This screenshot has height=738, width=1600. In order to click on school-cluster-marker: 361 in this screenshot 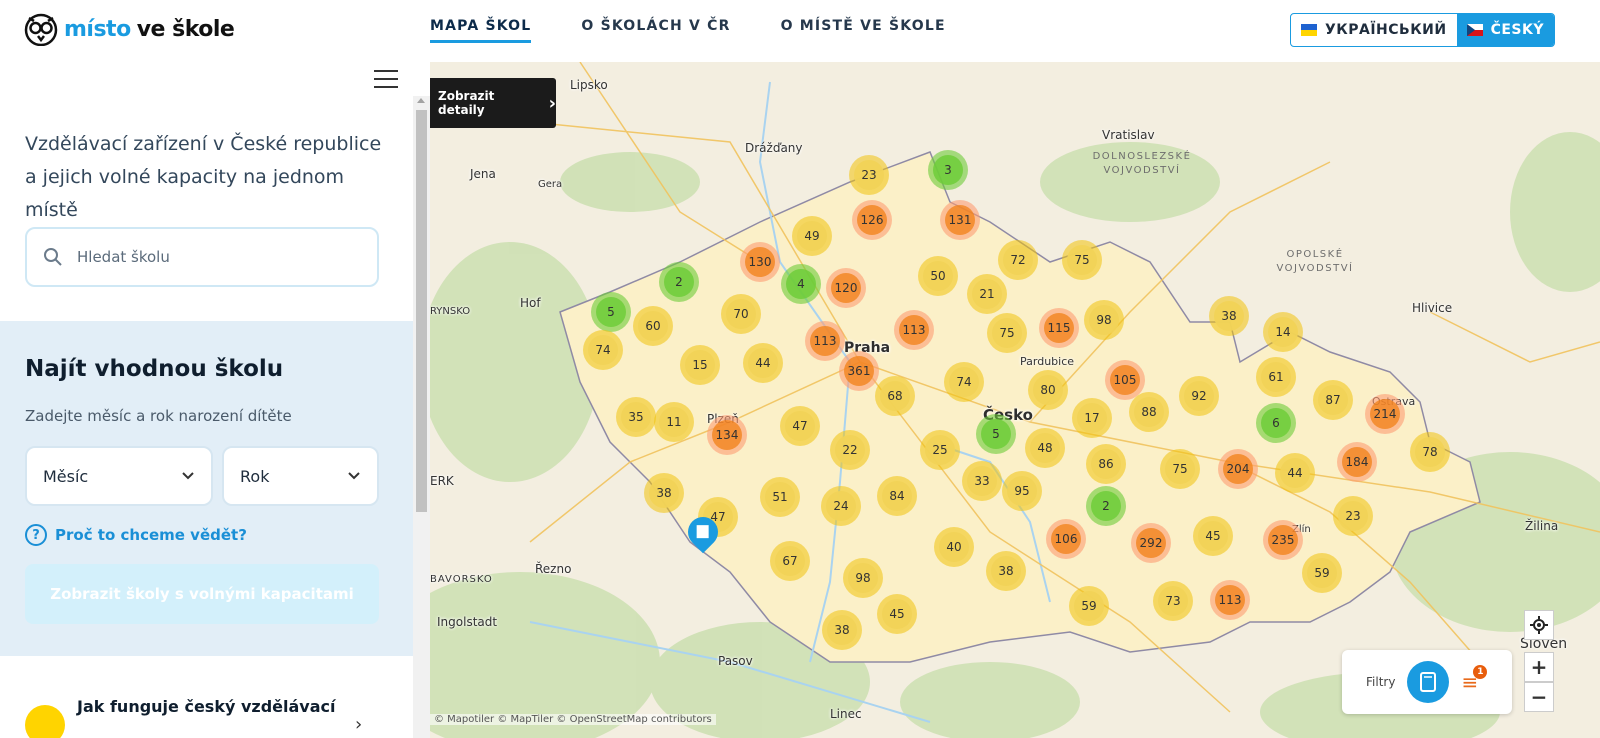, I will do `click(859, 371)`.